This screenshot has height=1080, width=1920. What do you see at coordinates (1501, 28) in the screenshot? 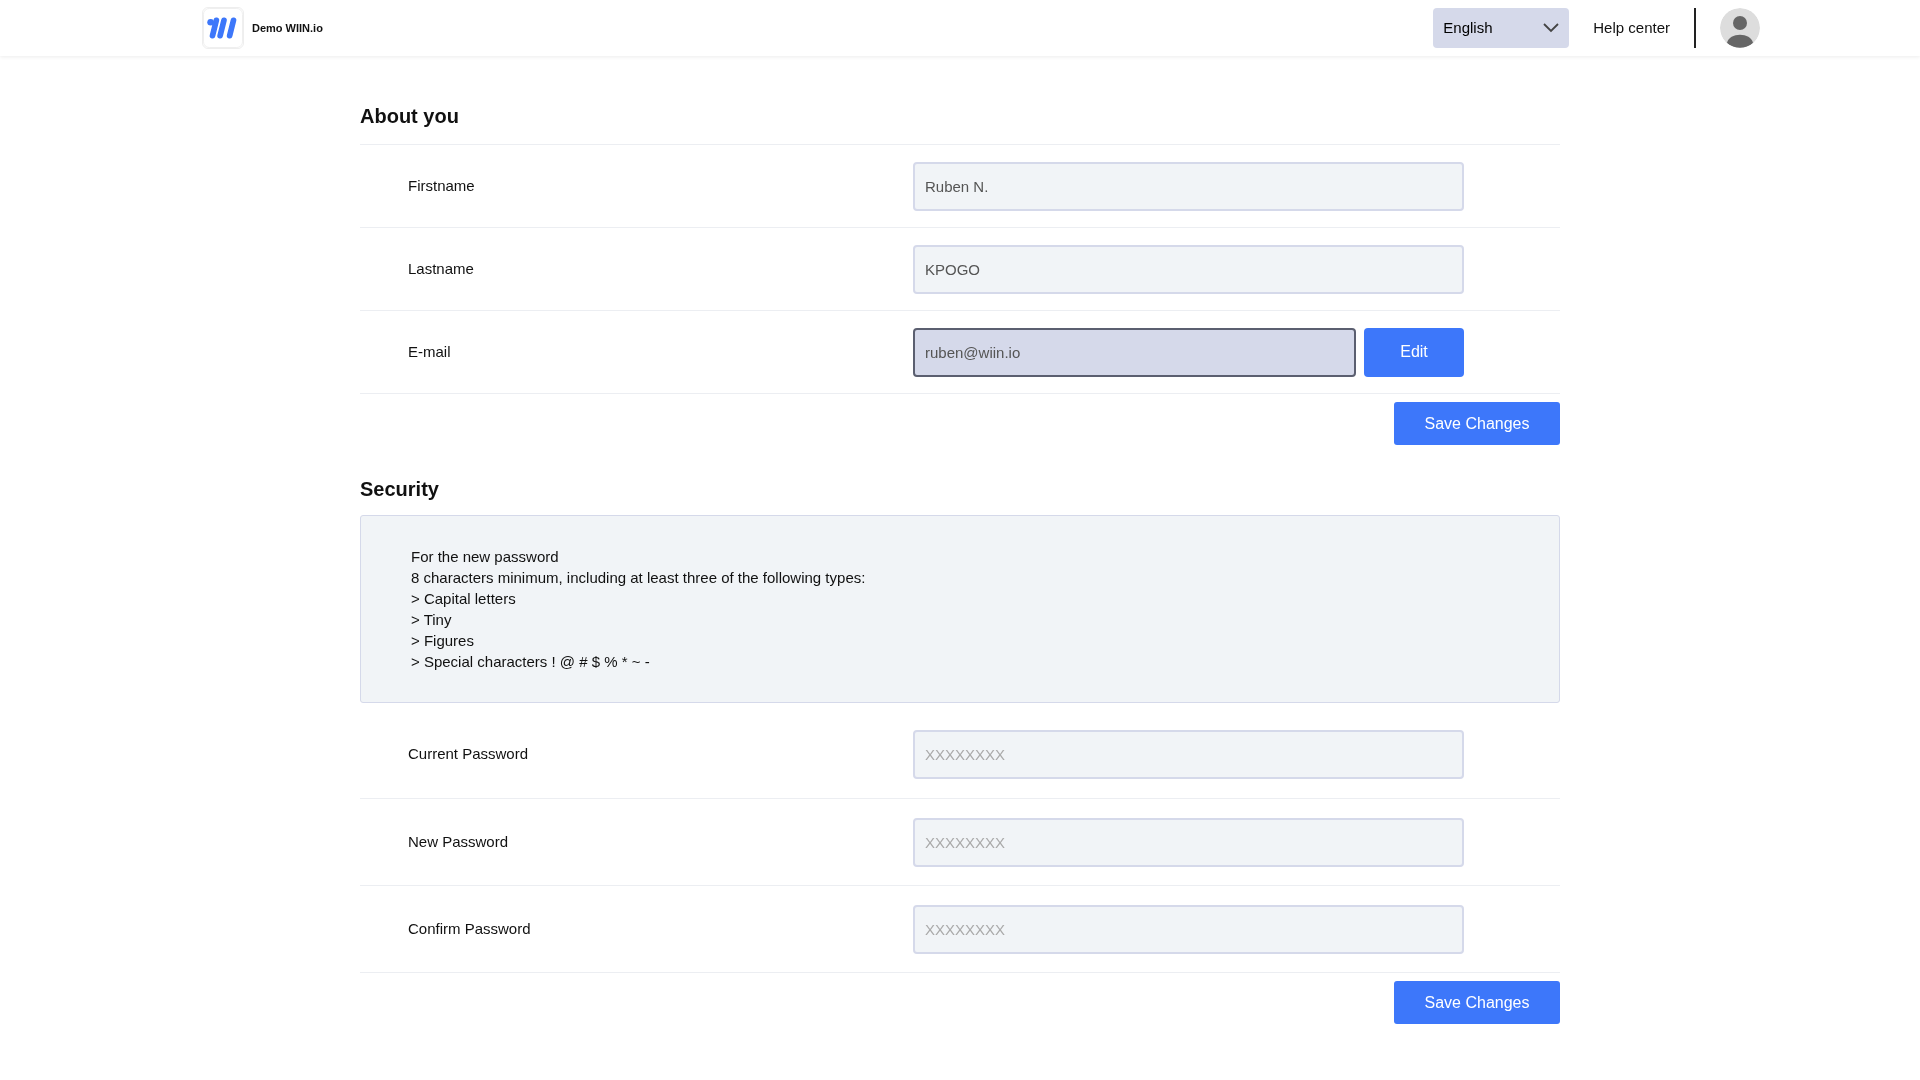
I see `language-select: English` at bounding box center [1501, 28].